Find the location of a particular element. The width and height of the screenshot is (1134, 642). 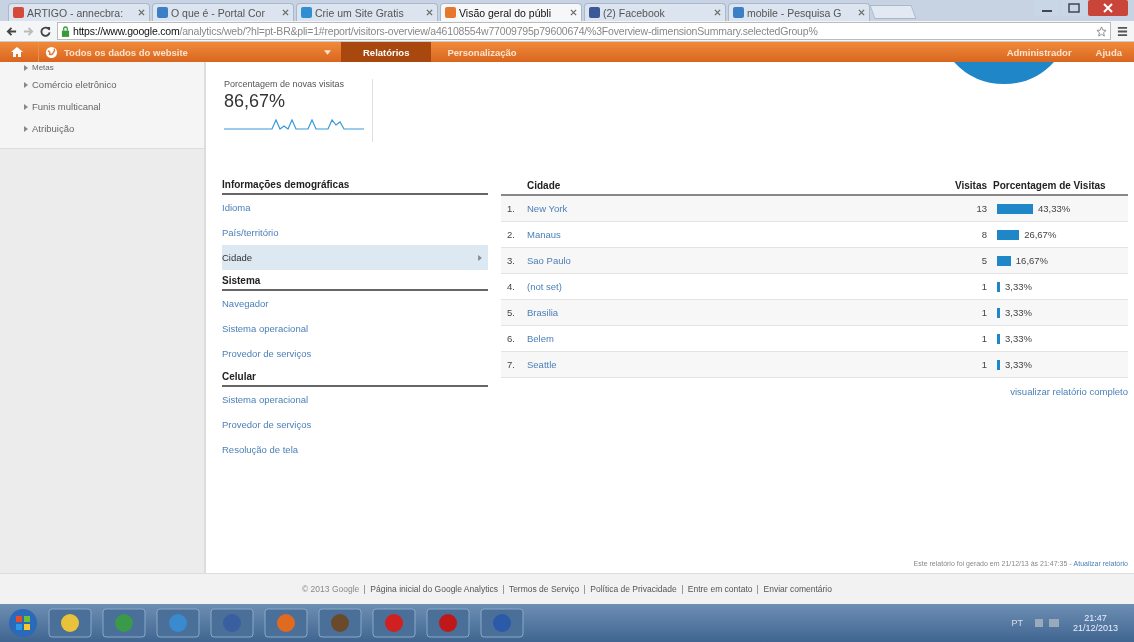

city-link: Manaus is located at coordinates (737, 234).